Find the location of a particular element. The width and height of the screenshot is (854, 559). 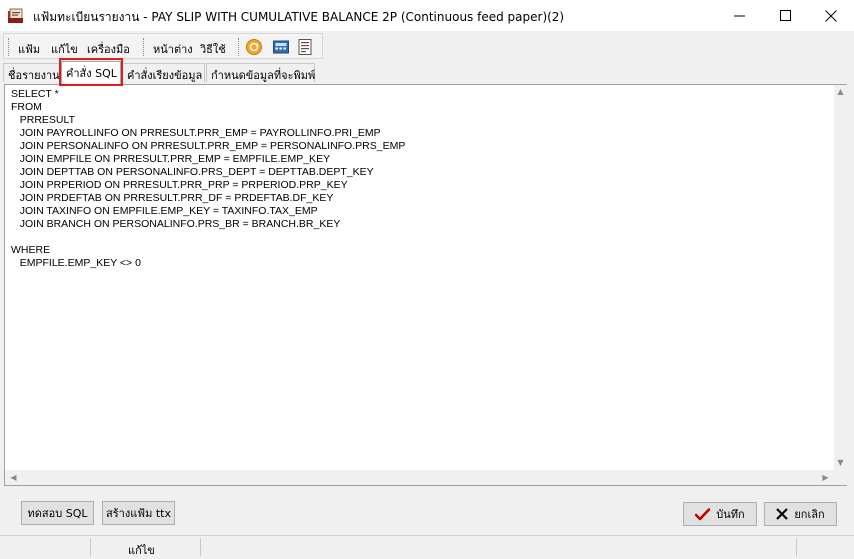

menu-toolbar: แฟ้ม แก้ไข เครื่องมือ หน้าต่าง วิธีใช้ is located at coordinates (163, 46).